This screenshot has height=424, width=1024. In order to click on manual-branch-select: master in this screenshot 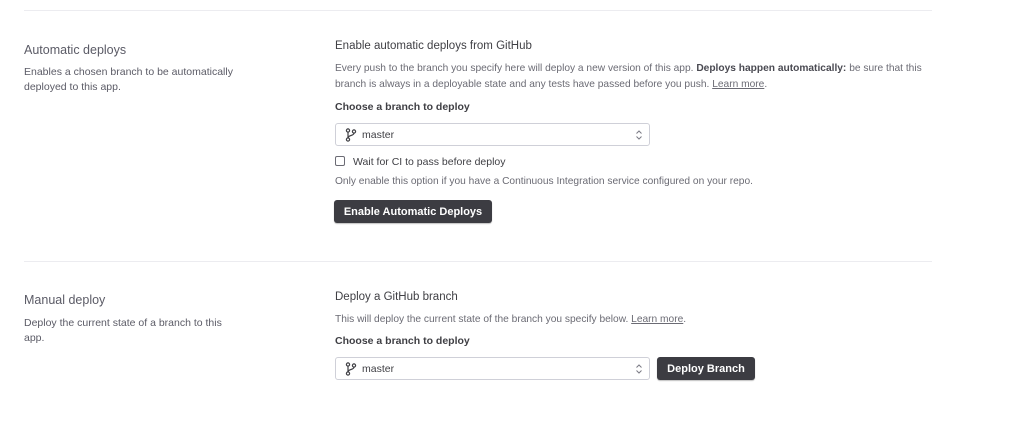, I will do `click(492, 368)`.